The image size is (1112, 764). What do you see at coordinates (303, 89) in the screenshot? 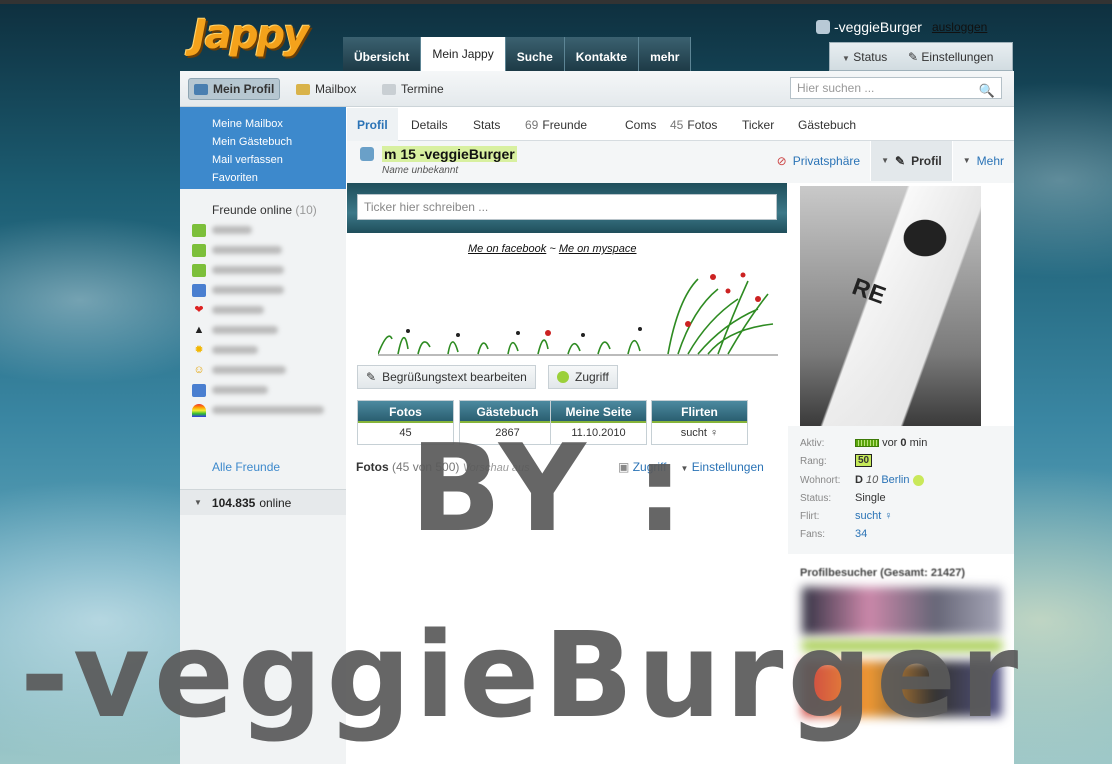
I see `mail-icon` at bounding box center [303, 89].